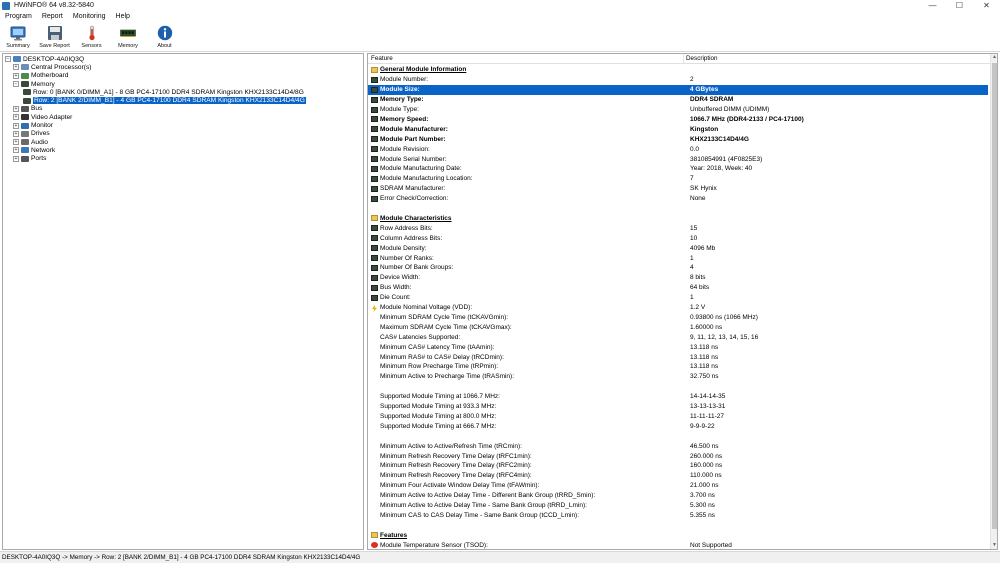  What do you see at coordinates (54, 37) in the screenshot?
I see `save-report-button: Save Report` at bounding box center [54, 37].